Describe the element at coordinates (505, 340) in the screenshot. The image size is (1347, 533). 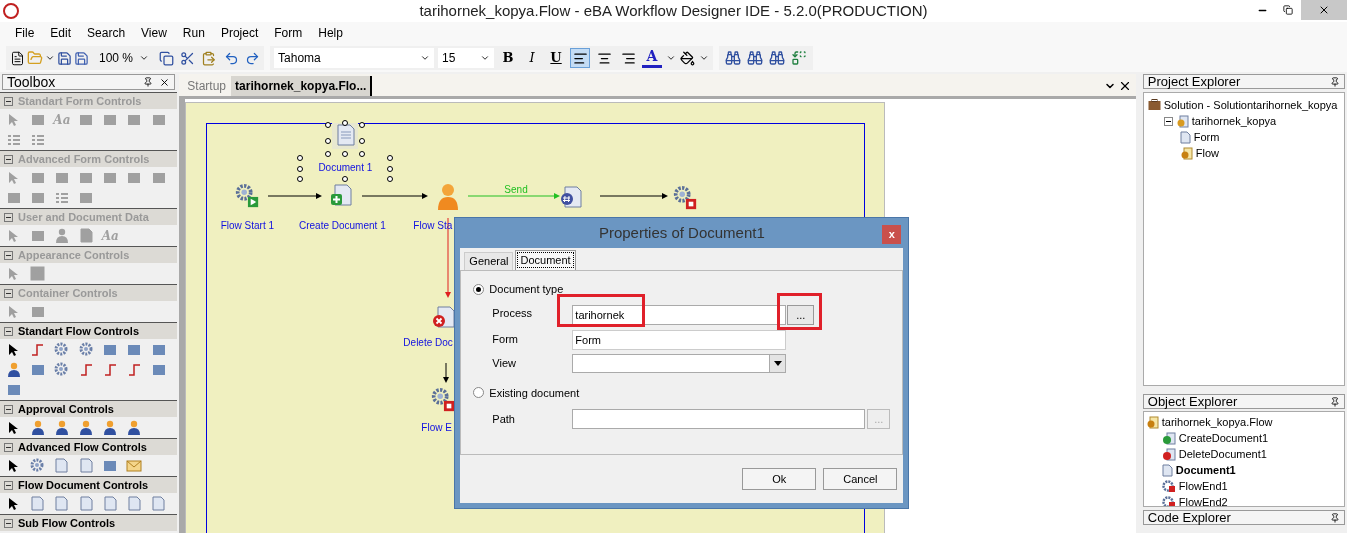
I see `field-label: Form` at that location.